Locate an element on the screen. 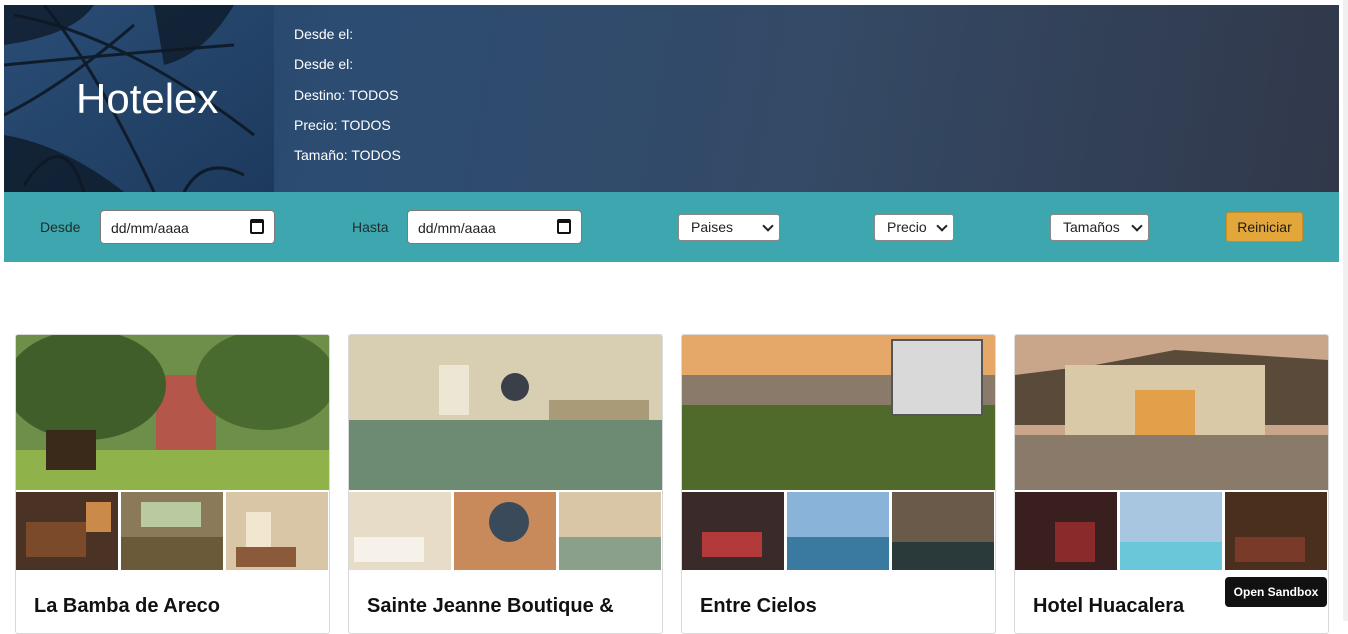  desde-date-value: dd/mm/aaaa is located at coordinates (150, 228).